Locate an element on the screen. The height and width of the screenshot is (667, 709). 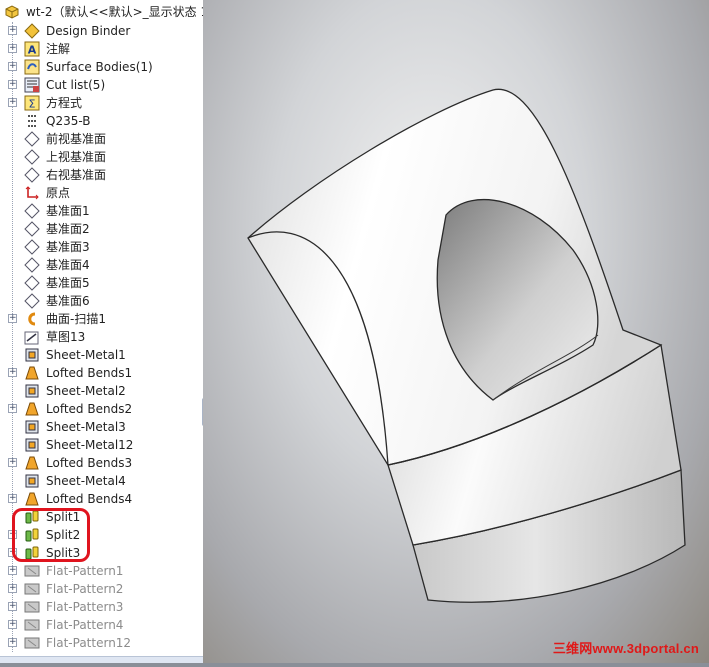
tree-item: 上视基准面 is located at coordinates (101, 157).